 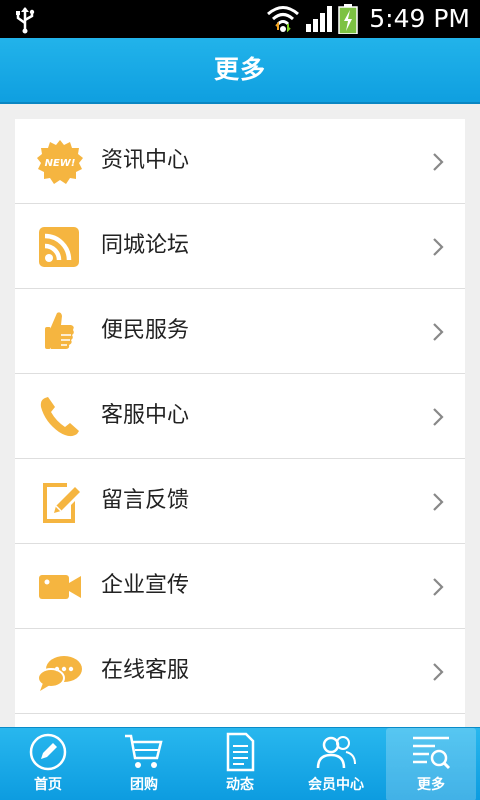 I want to click on status-time: 5:49 PM, so click(x=419, y=18).